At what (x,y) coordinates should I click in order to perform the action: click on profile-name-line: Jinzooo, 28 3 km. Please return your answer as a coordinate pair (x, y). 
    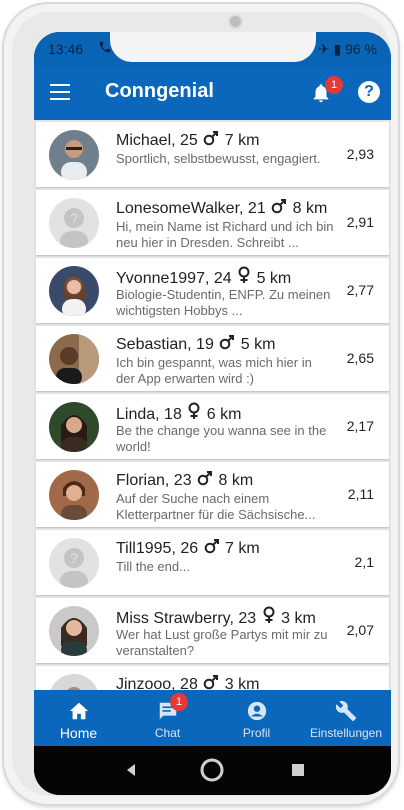
    Looking at the image, I should click on (187, 682).